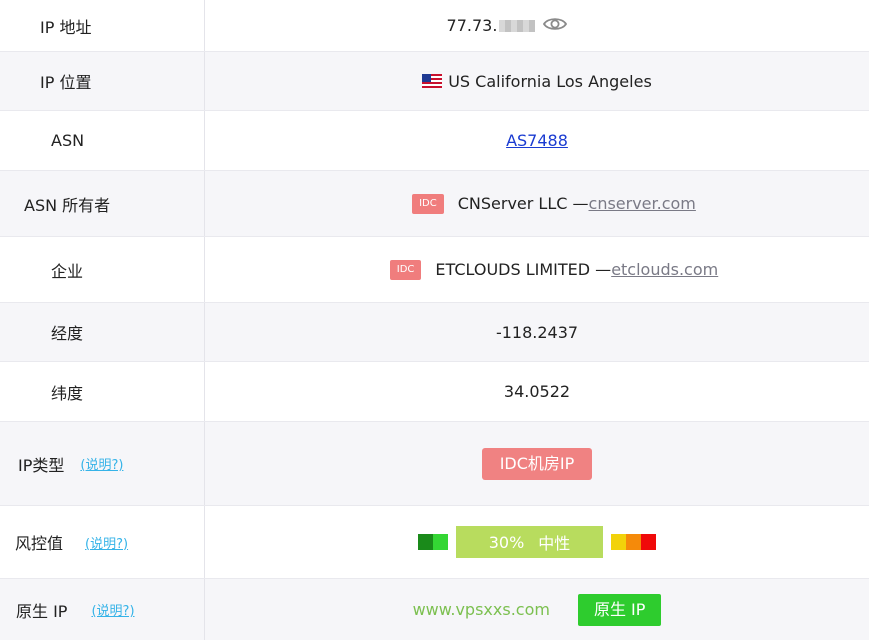 The image size is (869, 640). Describe the element at coordinates (618, 542) in the screenshot. I see `risk-segment-mid` at that location.